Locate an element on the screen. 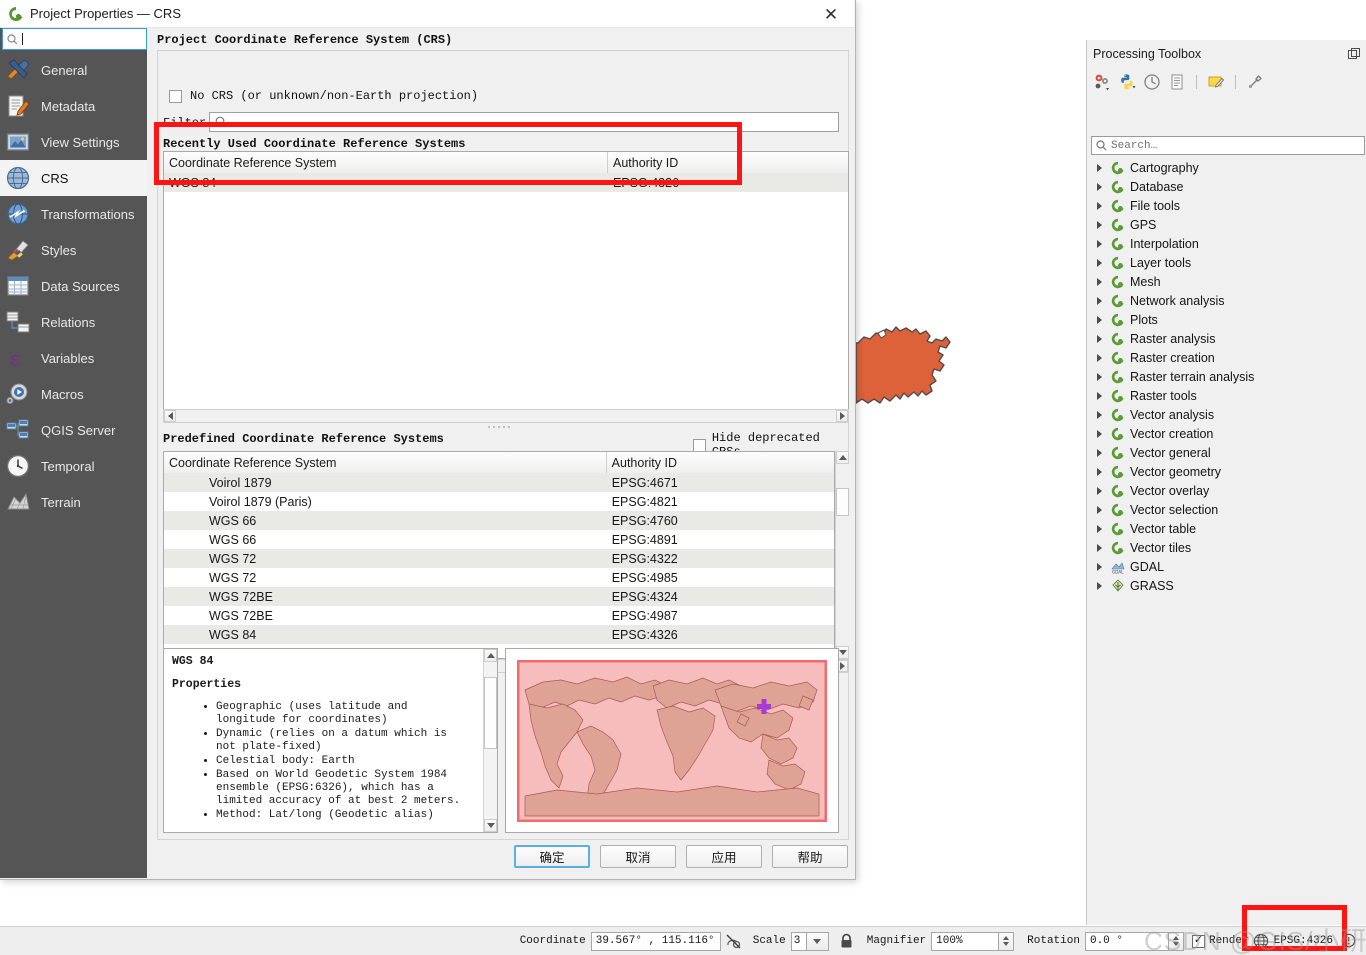  ok-button: 确定 is located at coordinates (552, 856).